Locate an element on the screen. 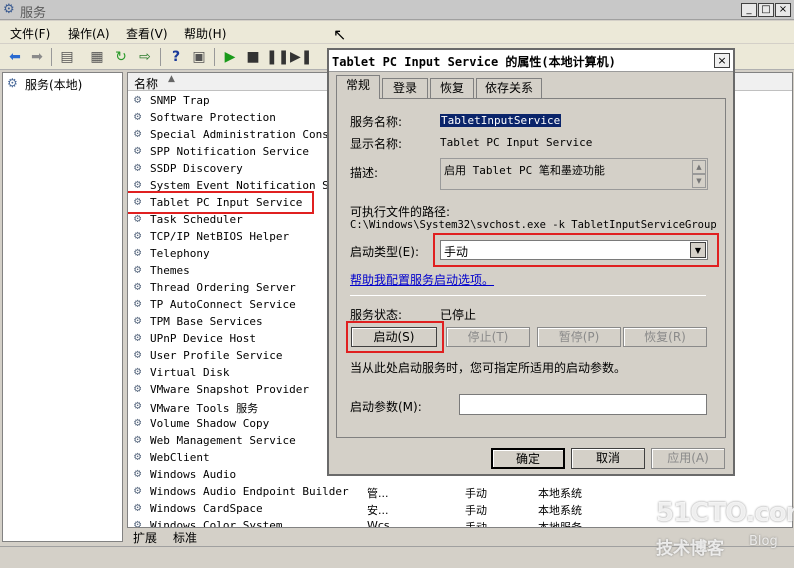  service-name-cell: Themes is located at coordinates (170, 270).